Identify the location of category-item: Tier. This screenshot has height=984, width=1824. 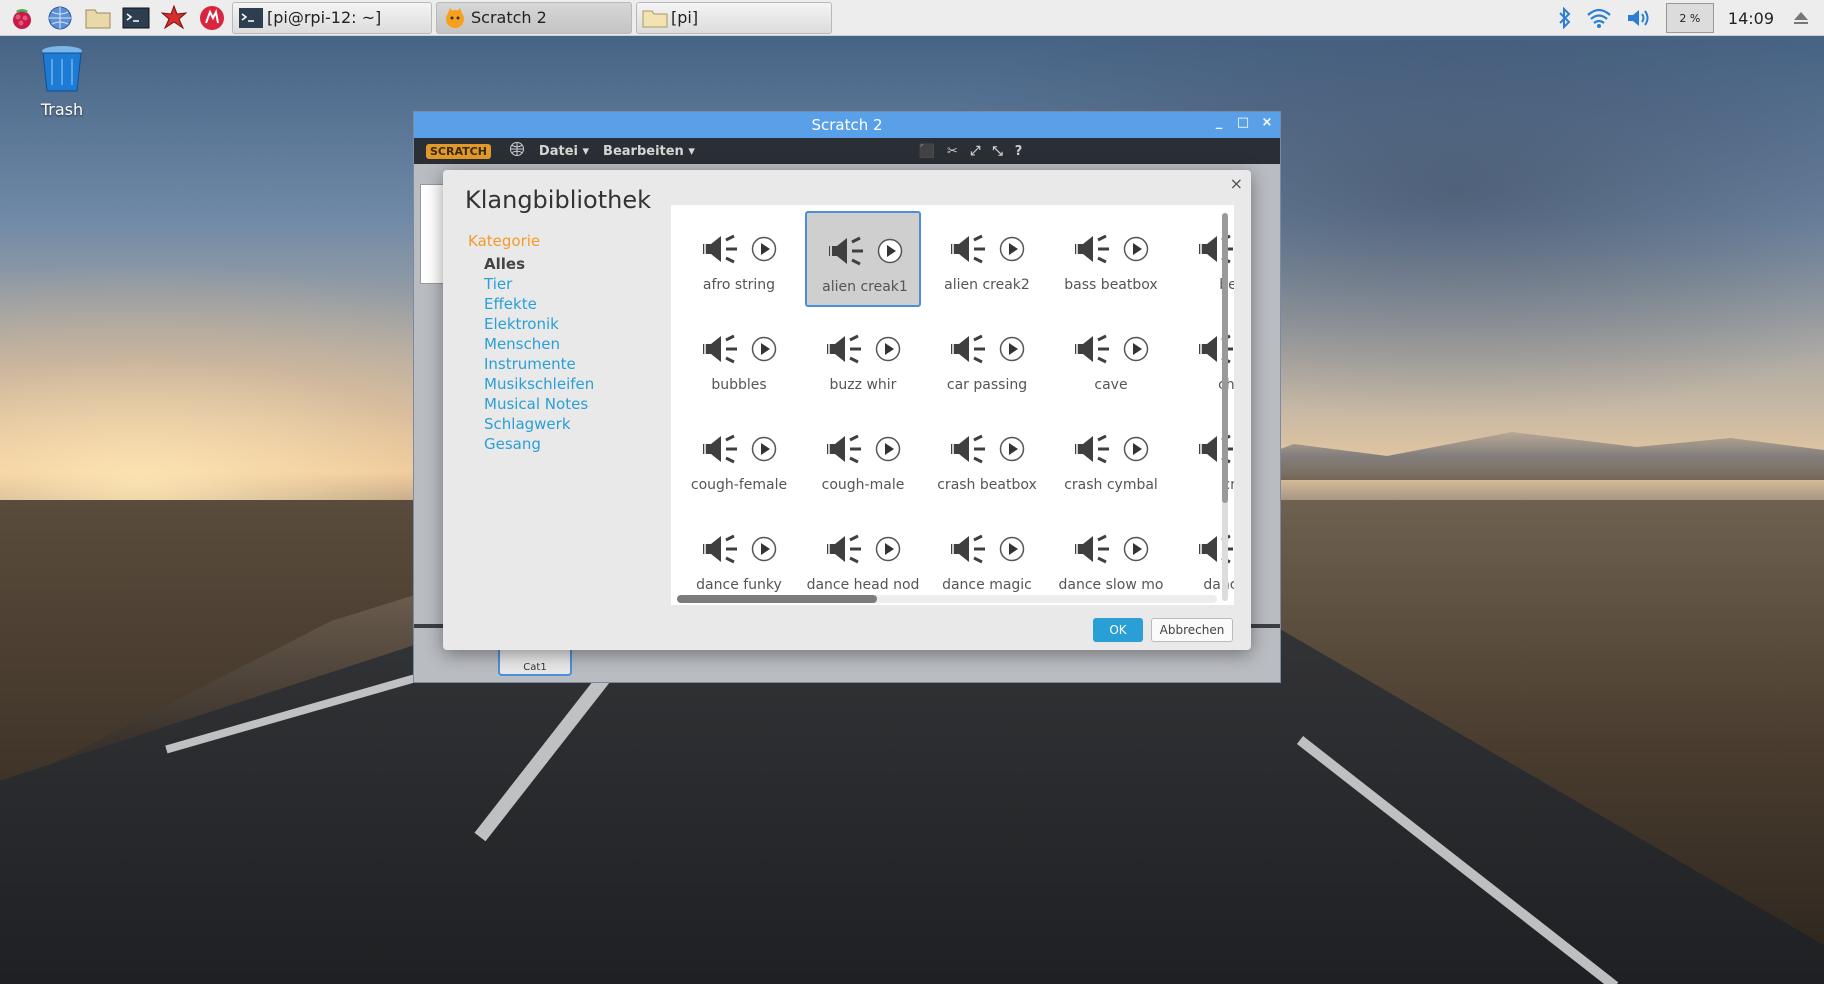
(539, 284).